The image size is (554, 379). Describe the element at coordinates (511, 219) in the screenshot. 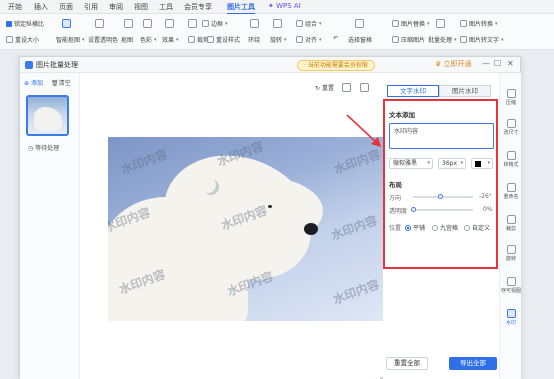

I see `crop-icon` at that location.